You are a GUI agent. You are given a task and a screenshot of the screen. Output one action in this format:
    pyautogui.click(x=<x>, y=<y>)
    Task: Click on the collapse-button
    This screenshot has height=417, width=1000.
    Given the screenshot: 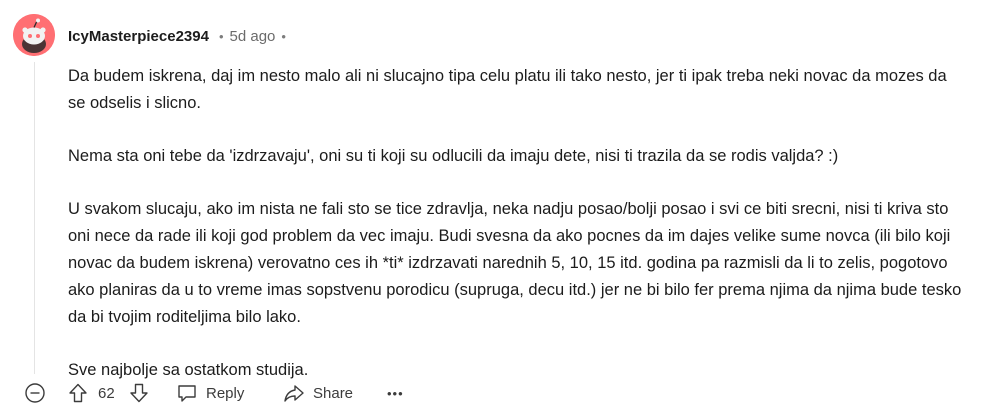 What is the action you would take?
    pyautogui.click(x=35, y=393)
    